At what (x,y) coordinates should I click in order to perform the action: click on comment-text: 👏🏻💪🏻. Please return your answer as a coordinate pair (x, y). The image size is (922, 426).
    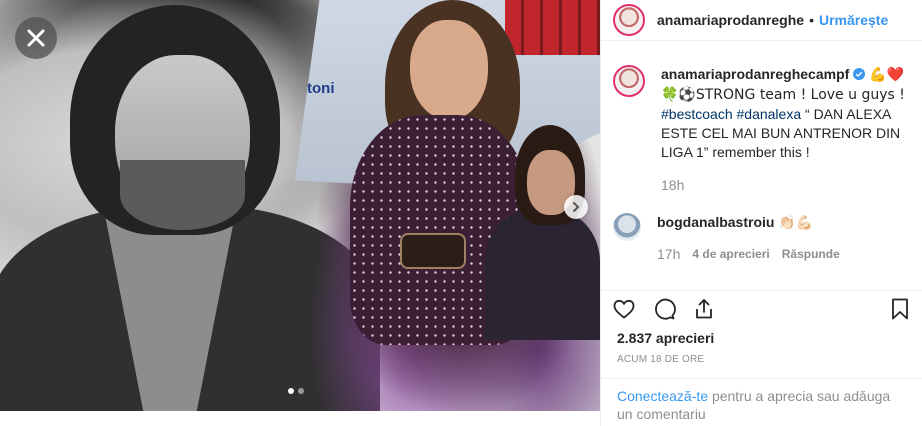
    Looking at the image, I should click on (796, 223).